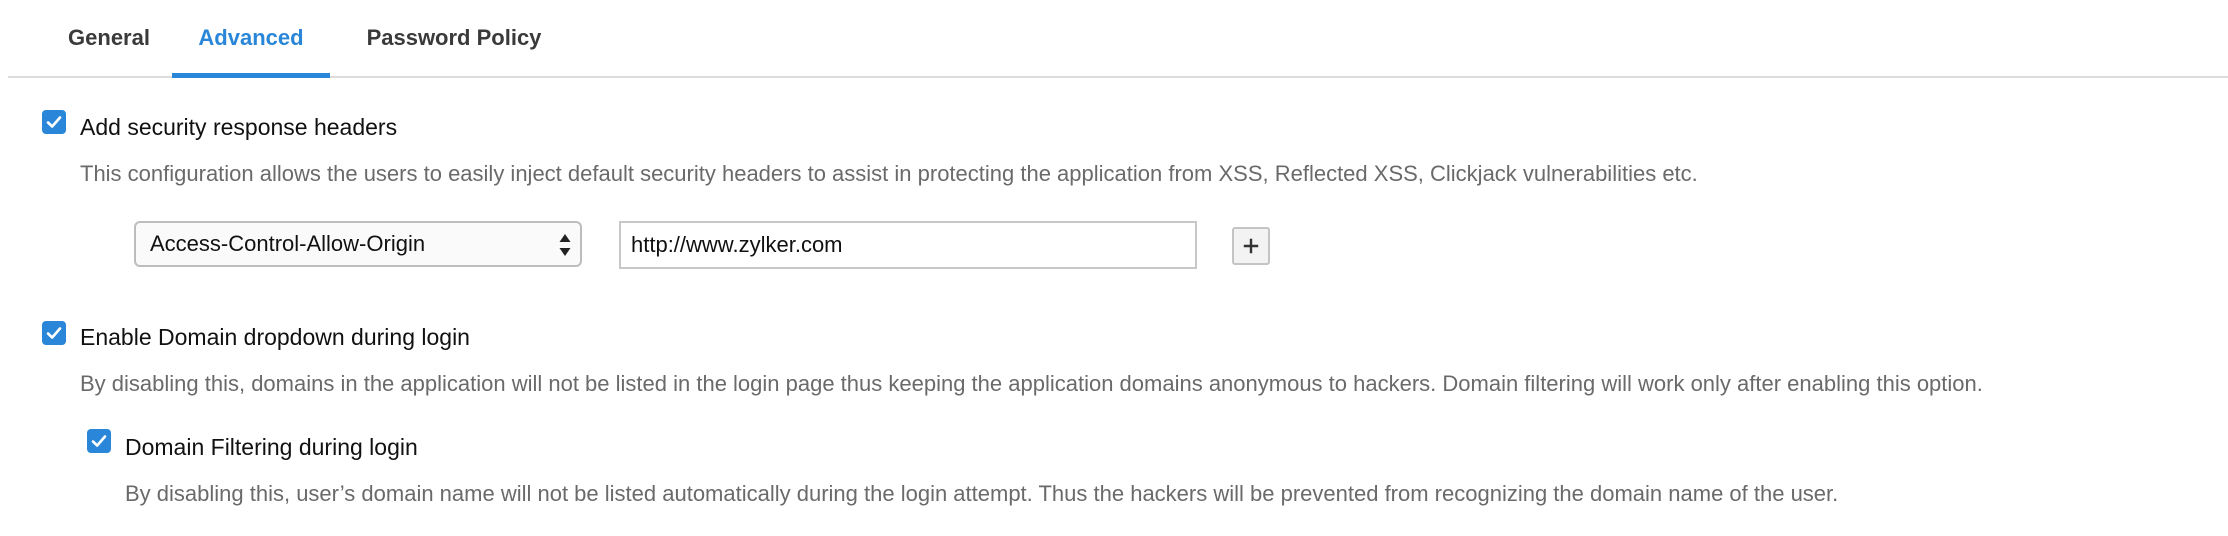  Describe the element at coordinates (275, 337) in the screenshot. I see `domain-dropdown-label: Enable Domain dropdown during login` at that location.